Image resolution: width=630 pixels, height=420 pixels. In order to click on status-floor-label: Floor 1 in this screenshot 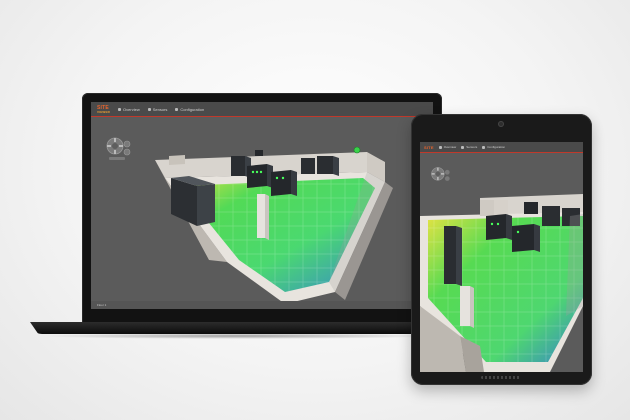, I will do `click(102, 305)`.